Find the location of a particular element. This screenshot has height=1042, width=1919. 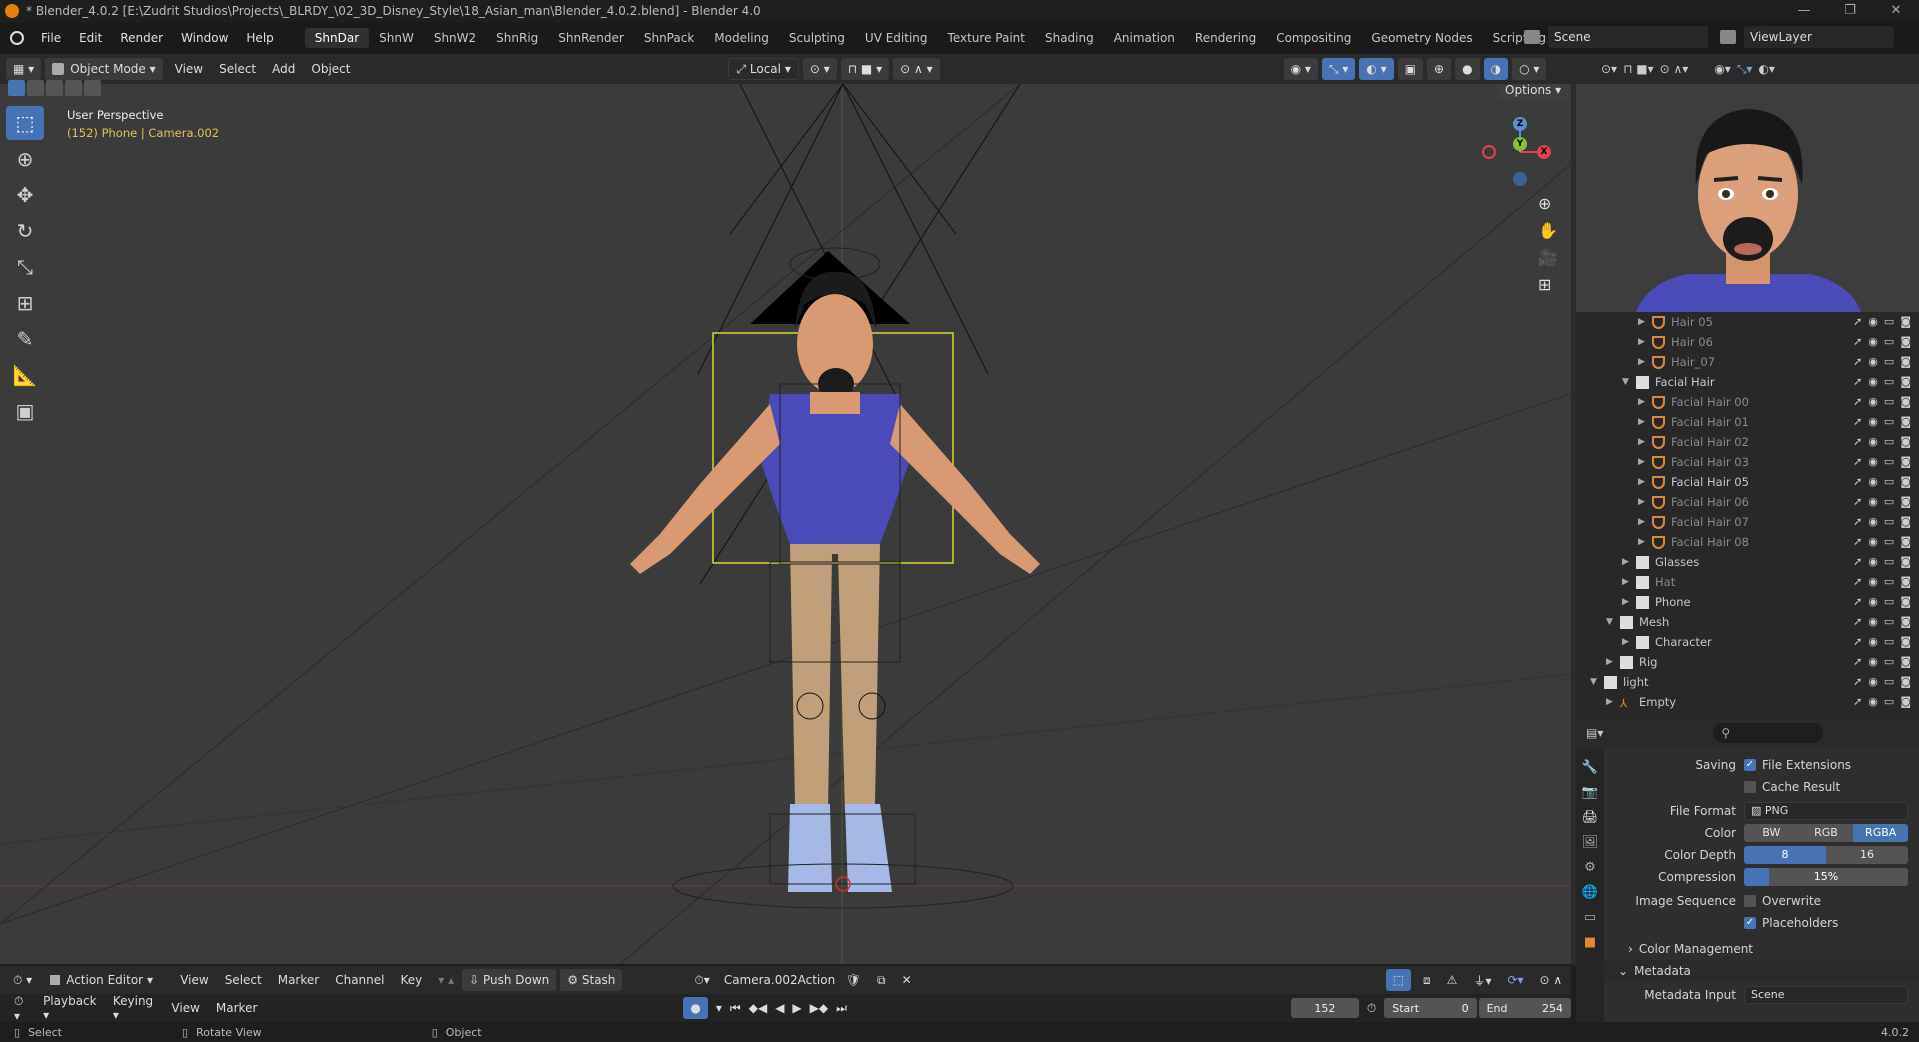

workspace-tab-geometry-nodes: Geometry Nodes is located at coordinates (1421, 38).